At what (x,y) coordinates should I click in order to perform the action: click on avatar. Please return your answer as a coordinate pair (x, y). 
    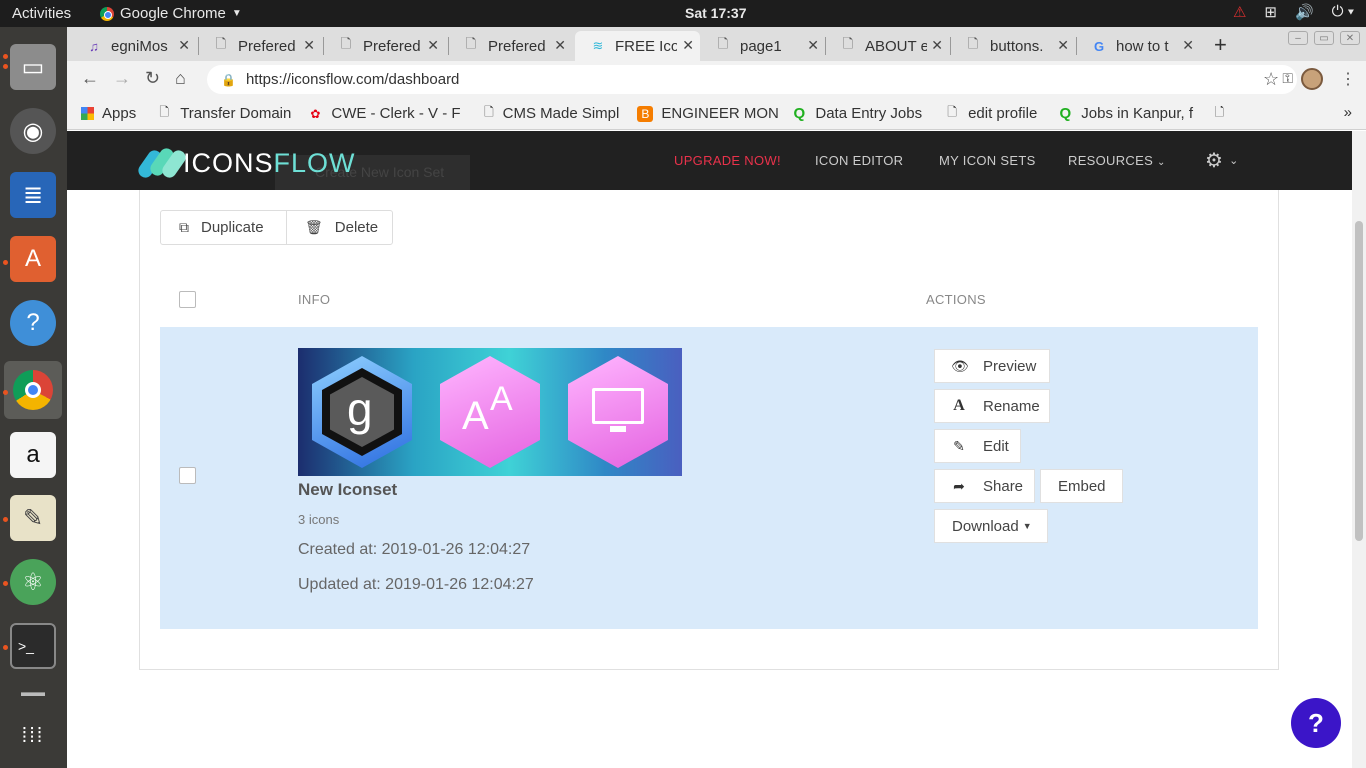
    Looking at the image, I should click on (1312, 79).